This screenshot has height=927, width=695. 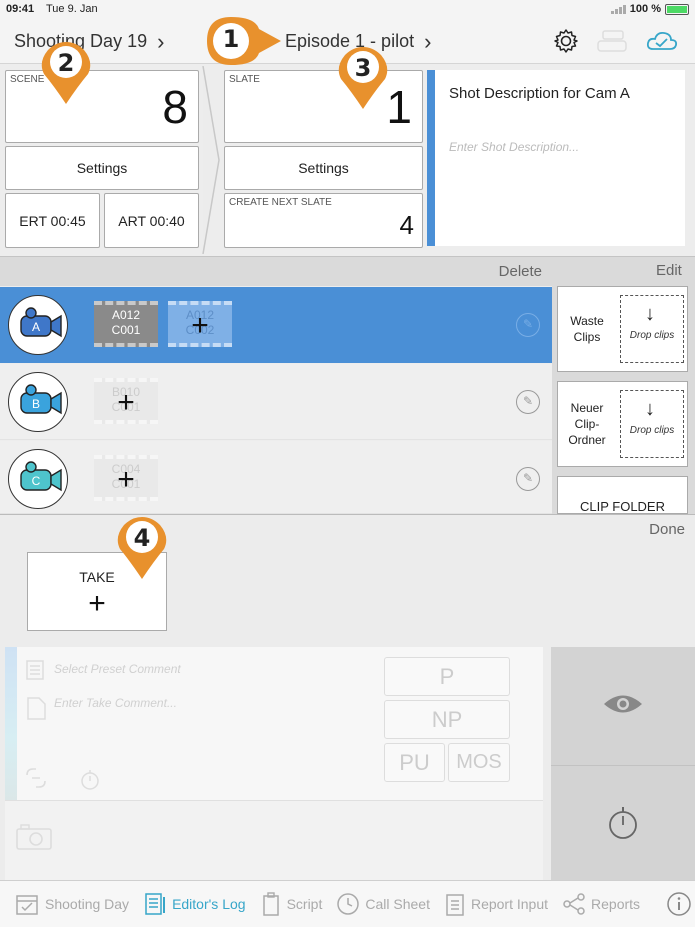 I want to click on edit-button: Edit, so click(x=669, y=270).